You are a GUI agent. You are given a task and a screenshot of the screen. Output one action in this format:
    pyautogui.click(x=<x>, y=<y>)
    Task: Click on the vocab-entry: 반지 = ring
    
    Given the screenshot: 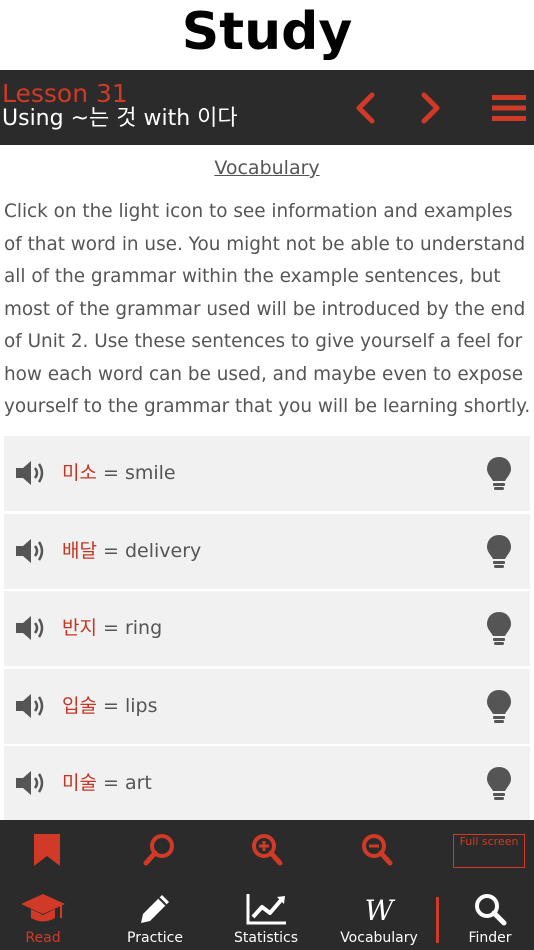 What is the action you would take?
    pyautogui.click(x=112, y=628)
    